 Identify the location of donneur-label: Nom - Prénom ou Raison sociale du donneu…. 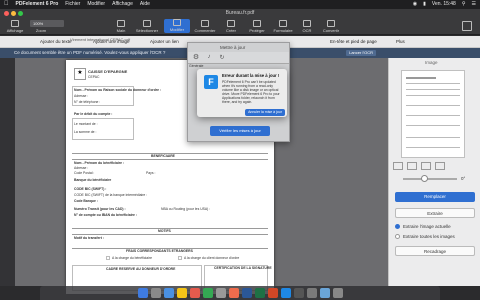
(118, 90).